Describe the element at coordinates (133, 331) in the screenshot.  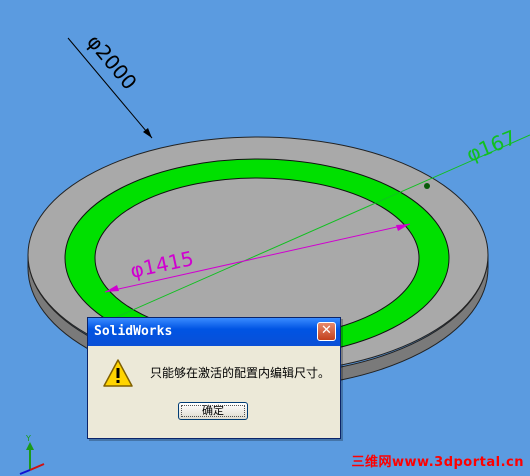
I see `dialog-title: SolidWorks` at that location.